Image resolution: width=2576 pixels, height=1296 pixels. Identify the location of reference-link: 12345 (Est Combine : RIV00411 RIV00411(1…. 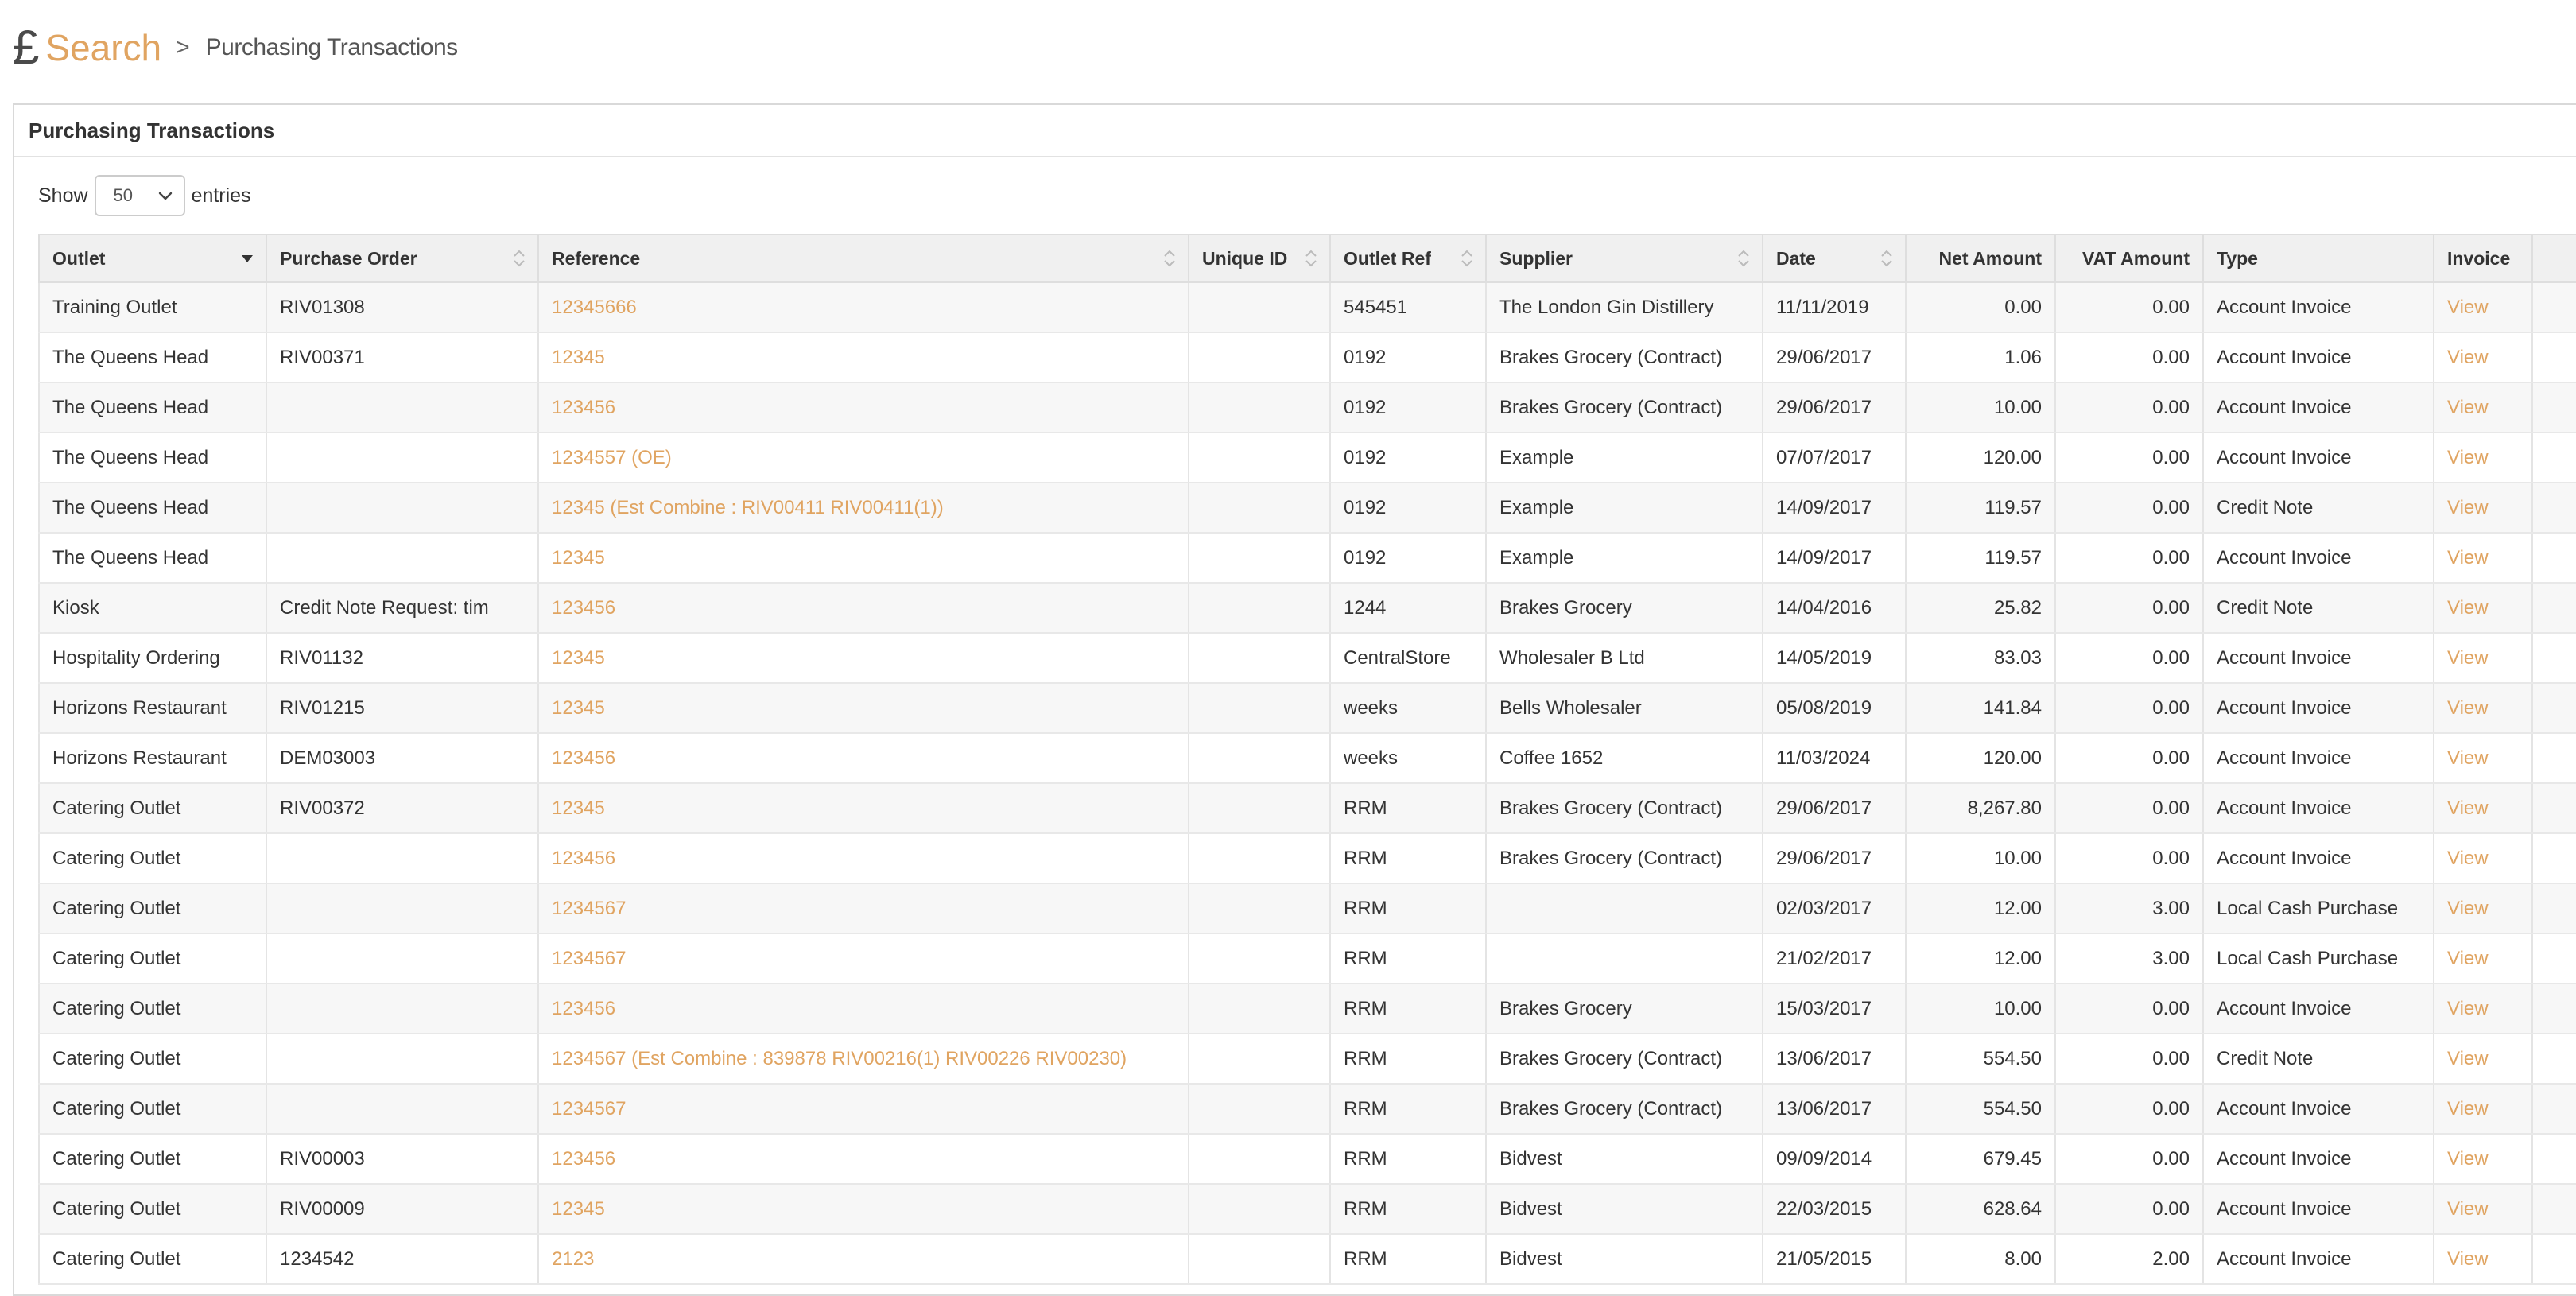
(748, 507).